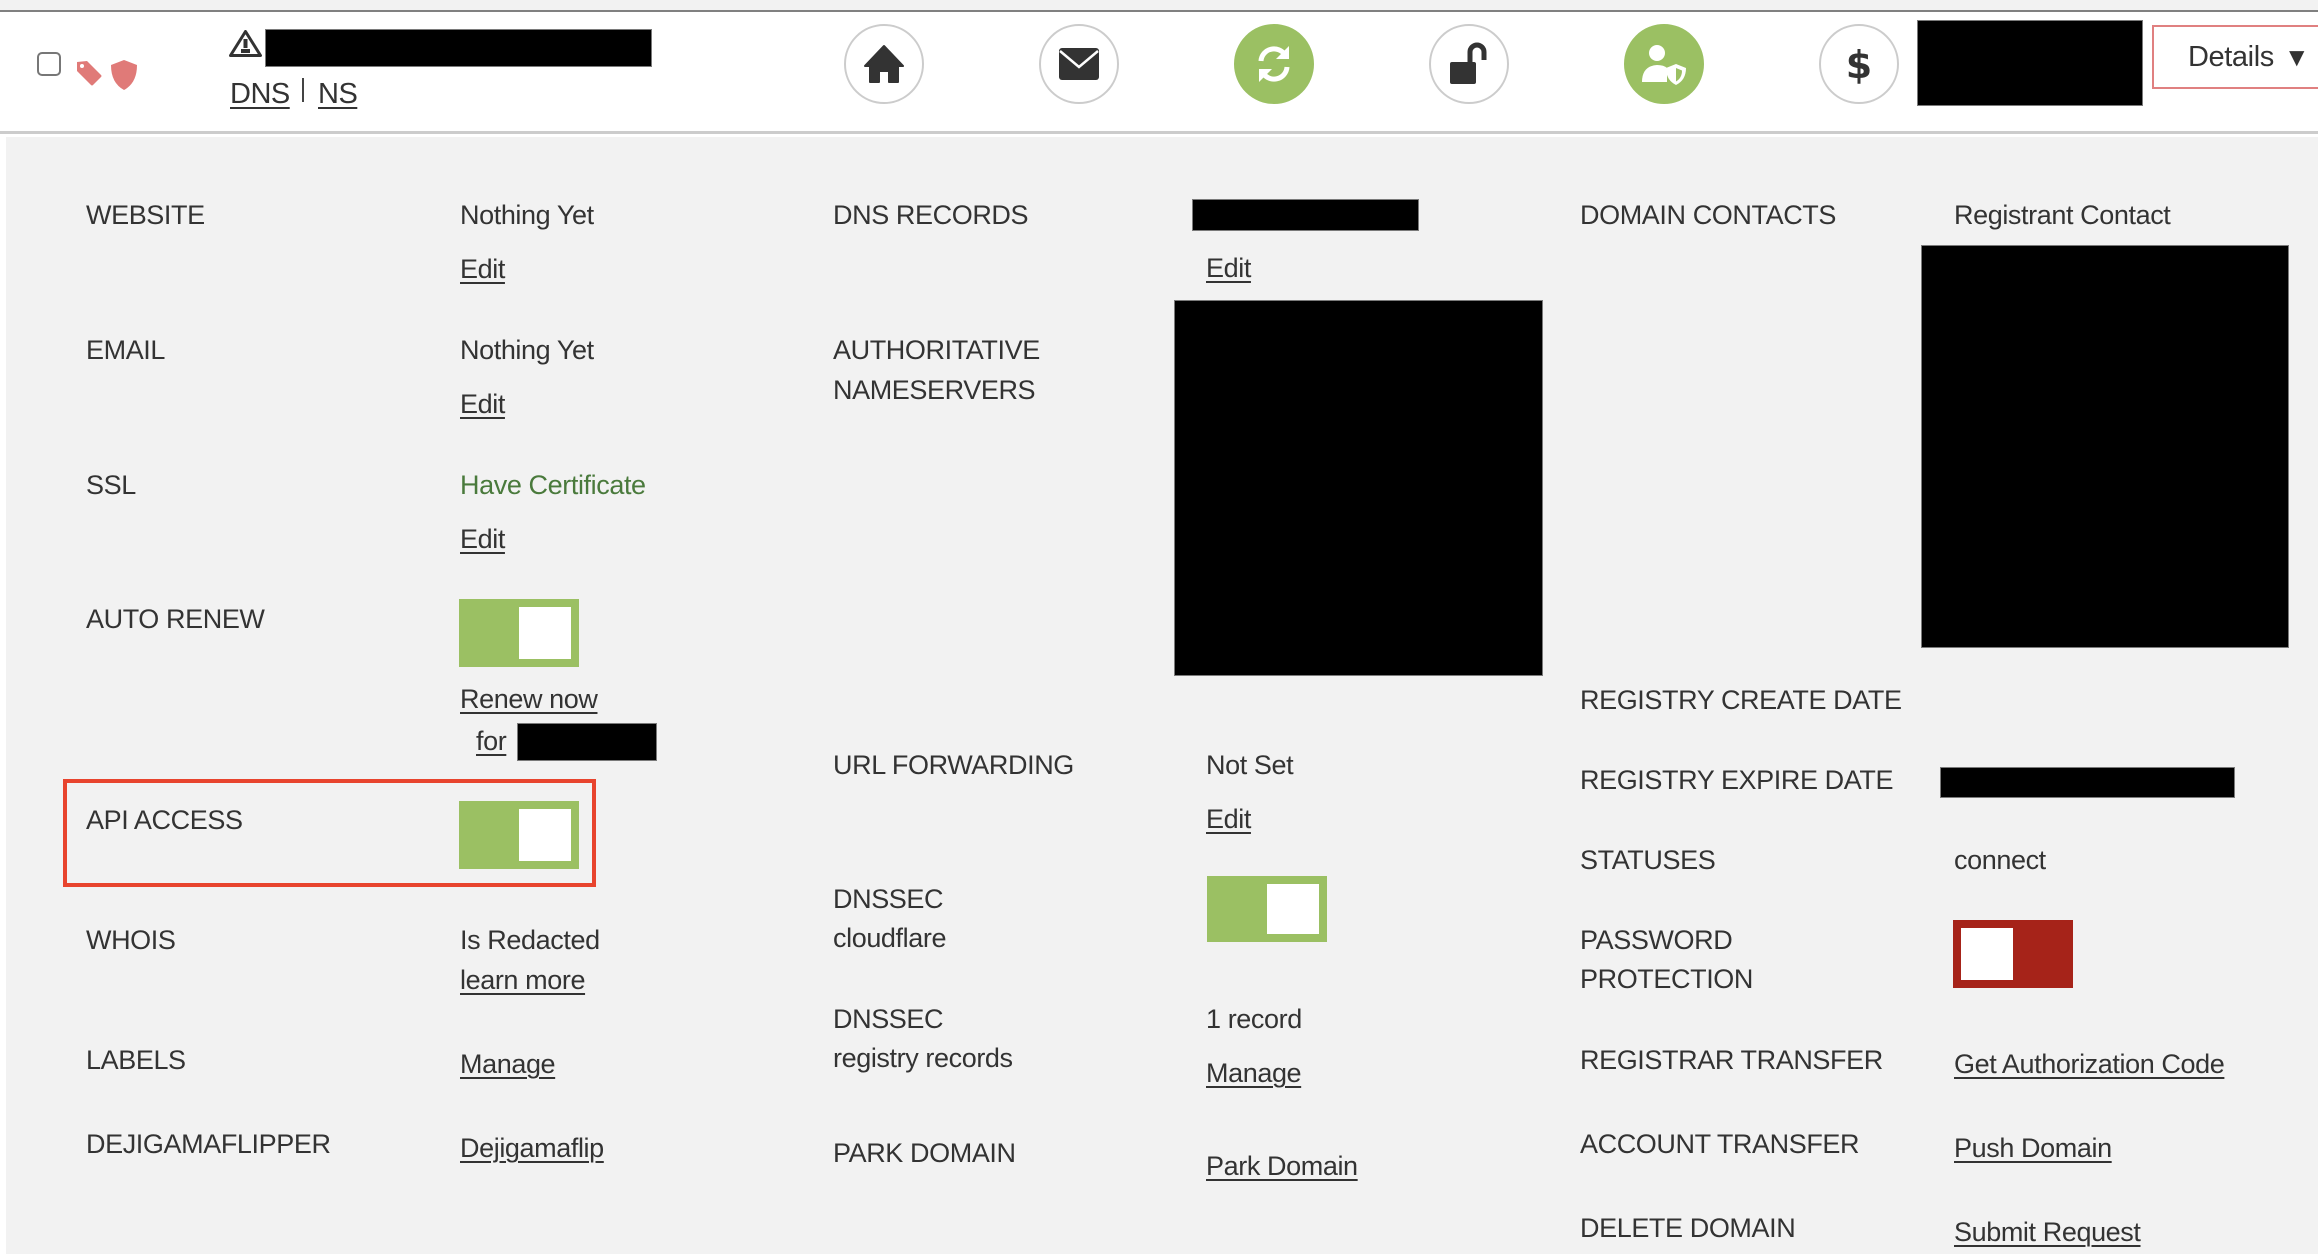  Describe the element at coordinates (2231, 57) in the screenshot. I see `details-label: Details` at that location.